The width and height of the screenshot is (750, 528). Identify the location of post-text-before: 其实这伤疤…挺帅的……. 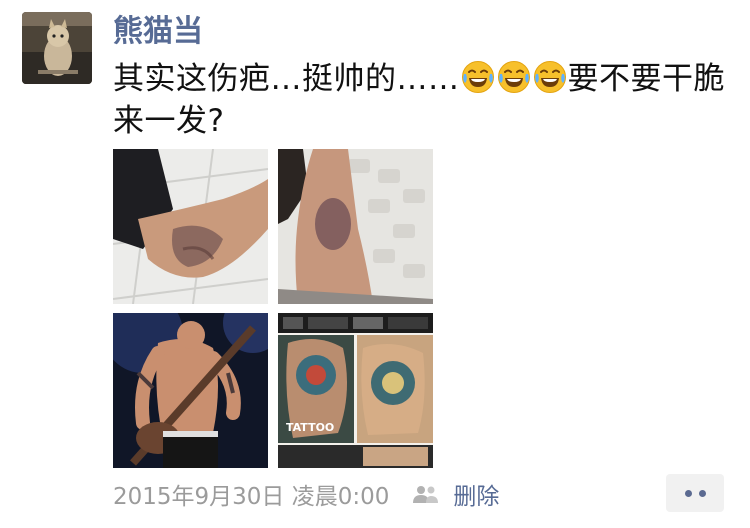
(286, 79).